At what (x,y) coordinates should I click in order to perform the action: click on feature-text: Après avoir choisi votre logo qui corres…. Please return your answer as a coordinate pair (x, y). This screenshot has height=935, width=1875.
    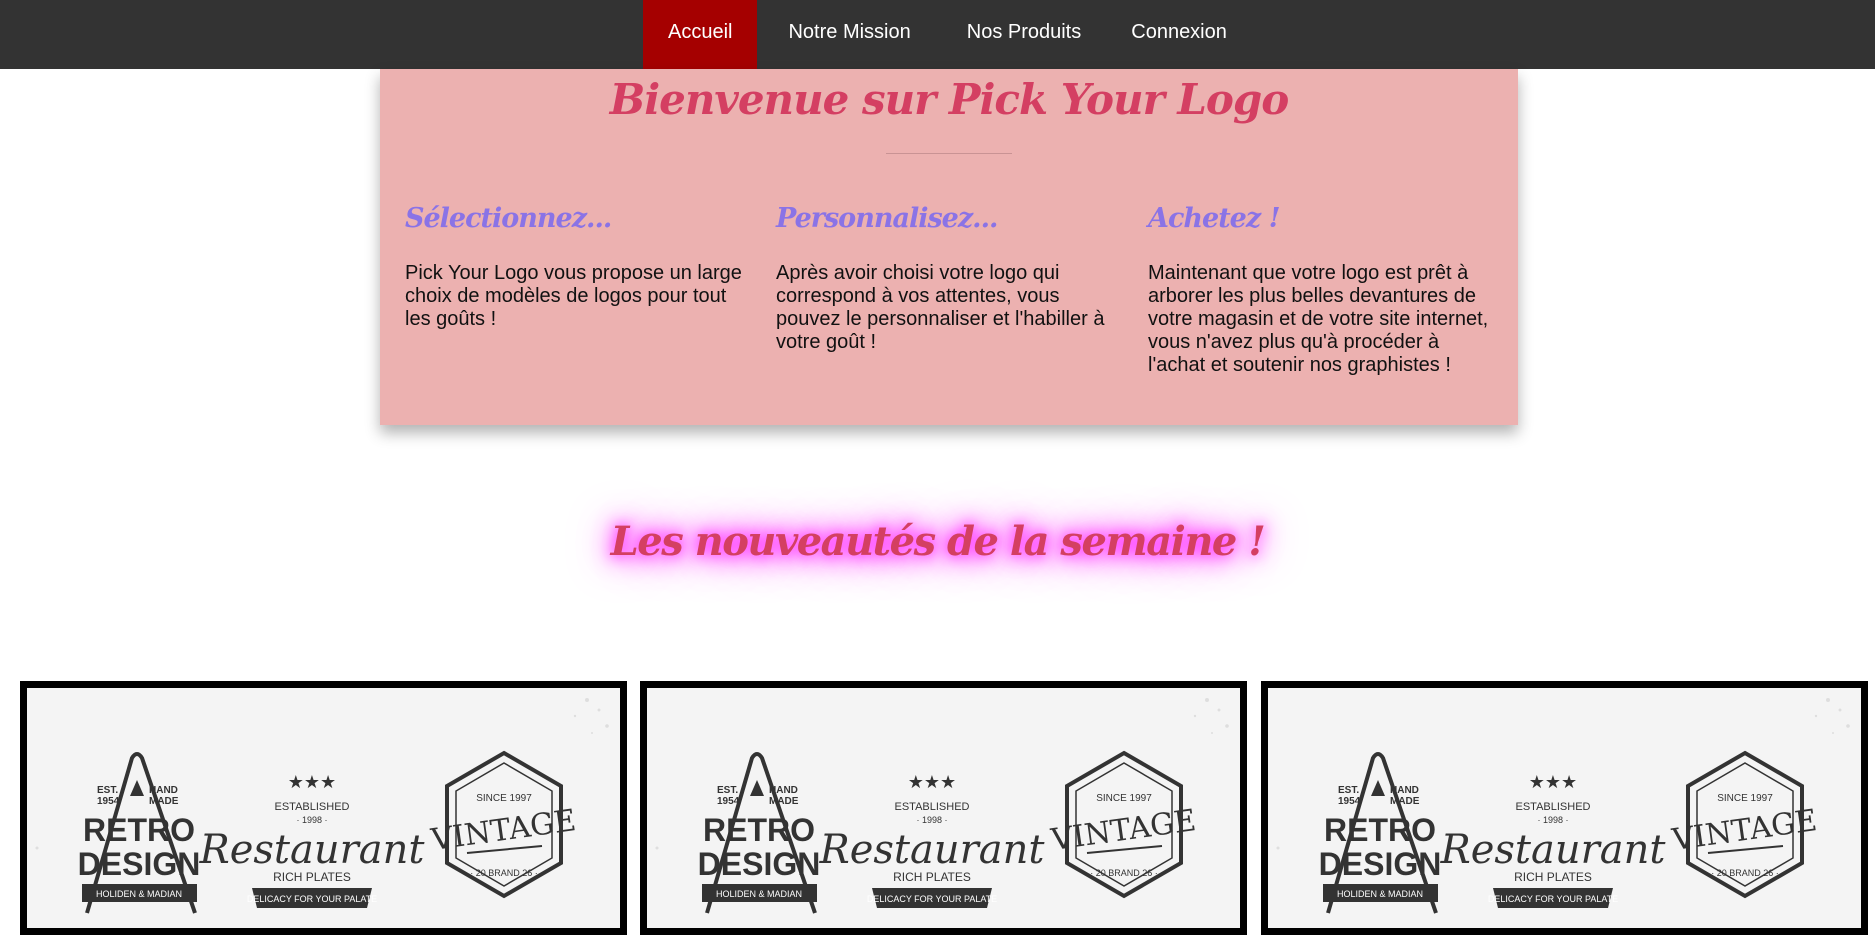
    Looking at the image, I should click on (940, 307).